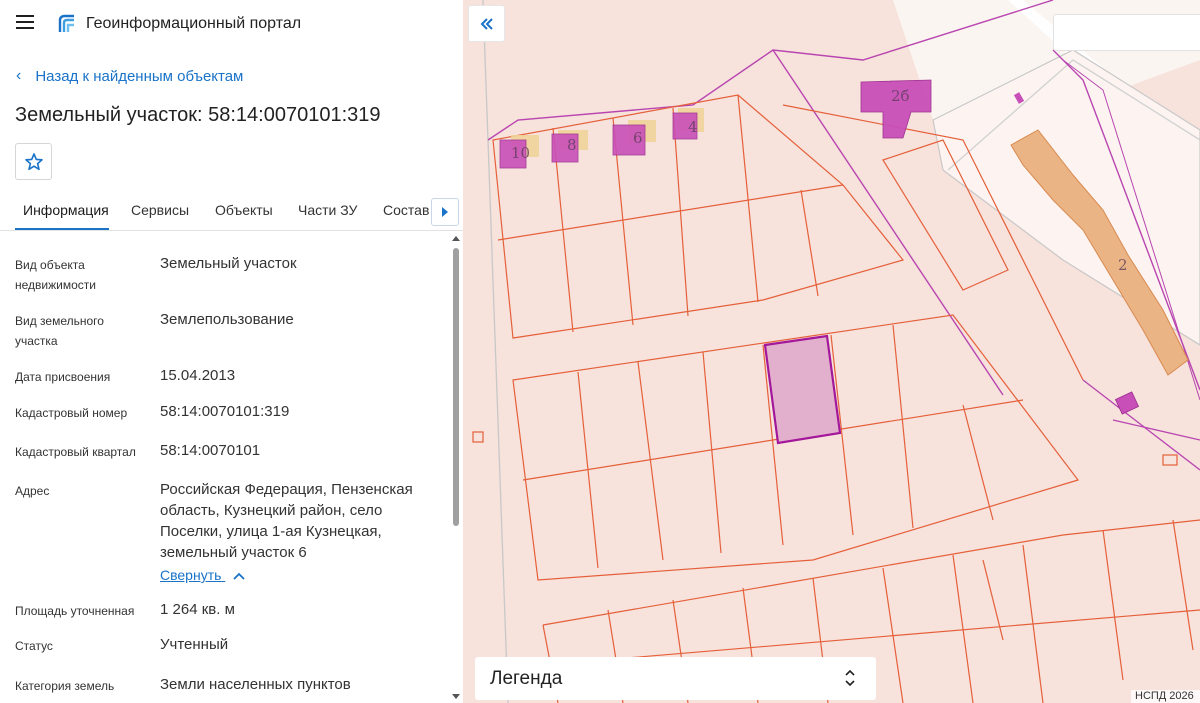  I want to click on legend-label: Легенда, so click(526, 678).